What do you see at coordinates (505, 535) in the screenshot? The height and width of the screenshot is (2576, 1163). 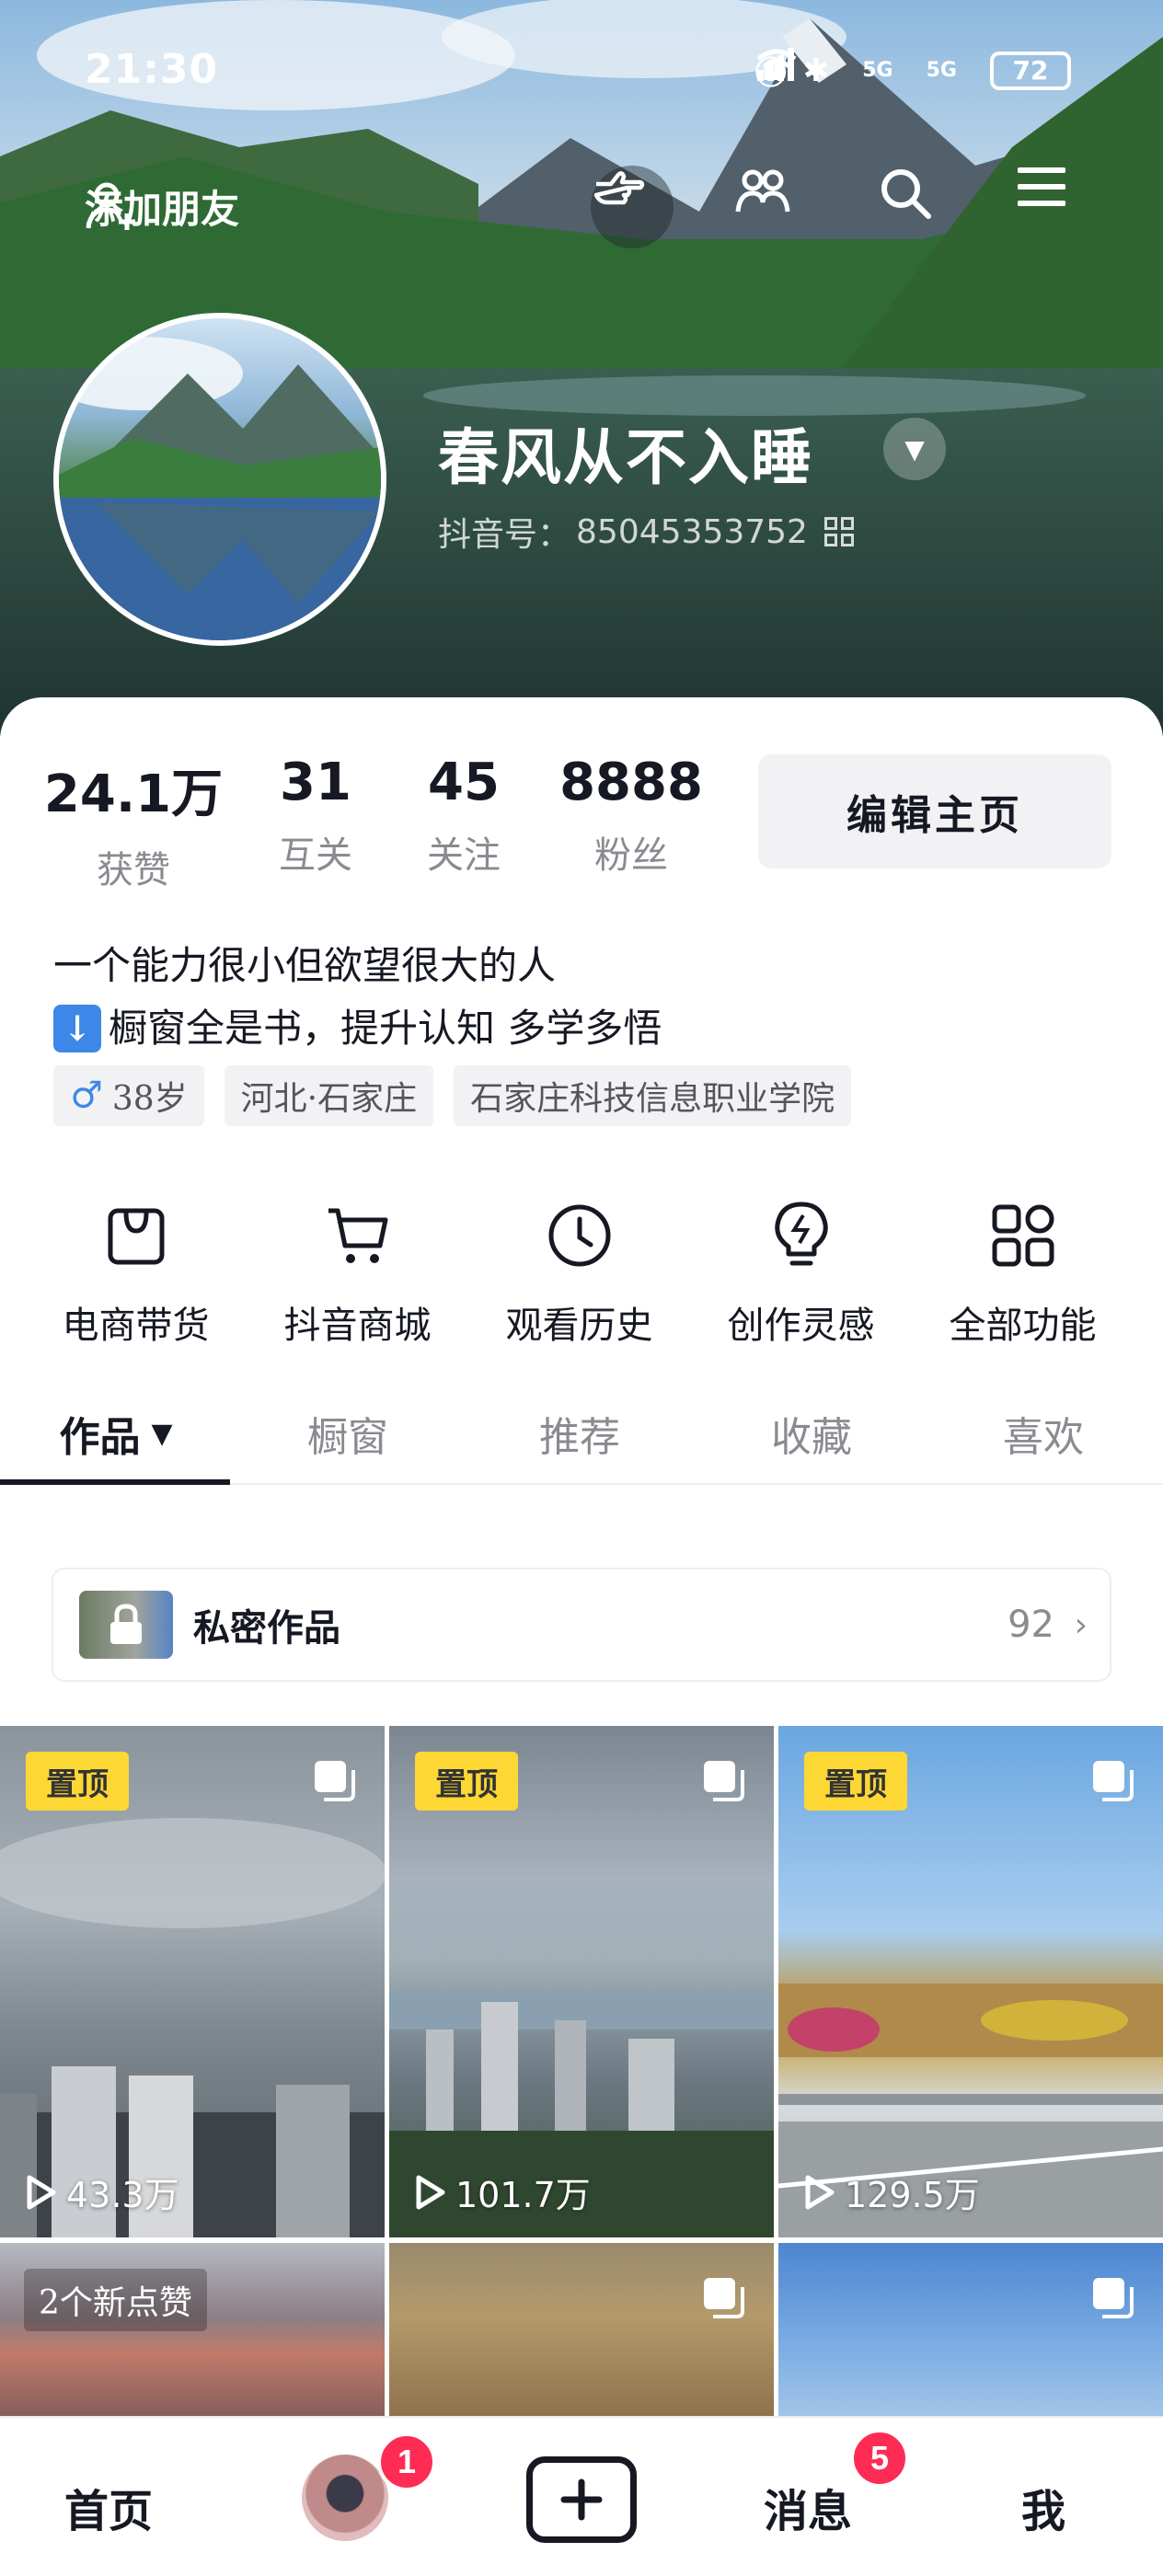 I see `douyin-id-label: 抖音号：` at bounding box center [505, 535].